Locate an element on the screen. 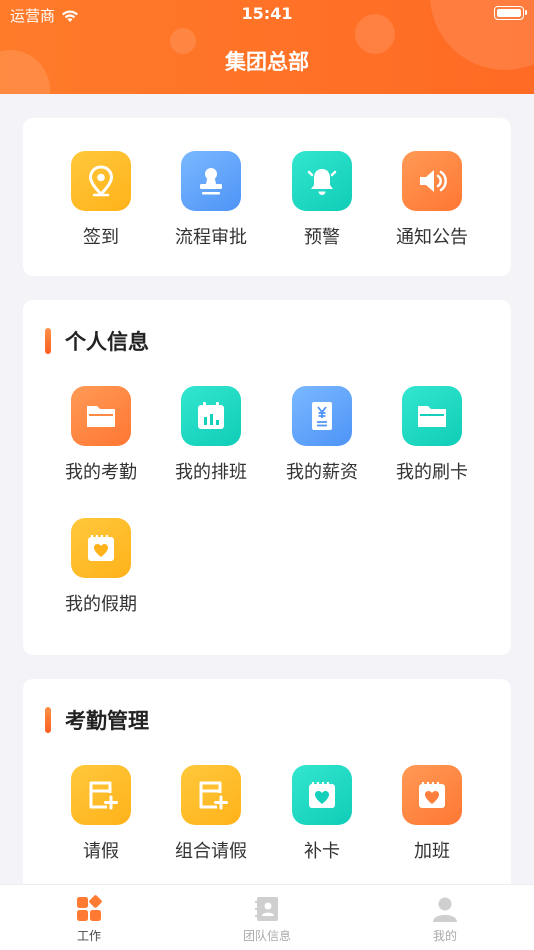  bottom-tab-bar: 工作 团队信息 我的 is located at coordinates (267, 917).